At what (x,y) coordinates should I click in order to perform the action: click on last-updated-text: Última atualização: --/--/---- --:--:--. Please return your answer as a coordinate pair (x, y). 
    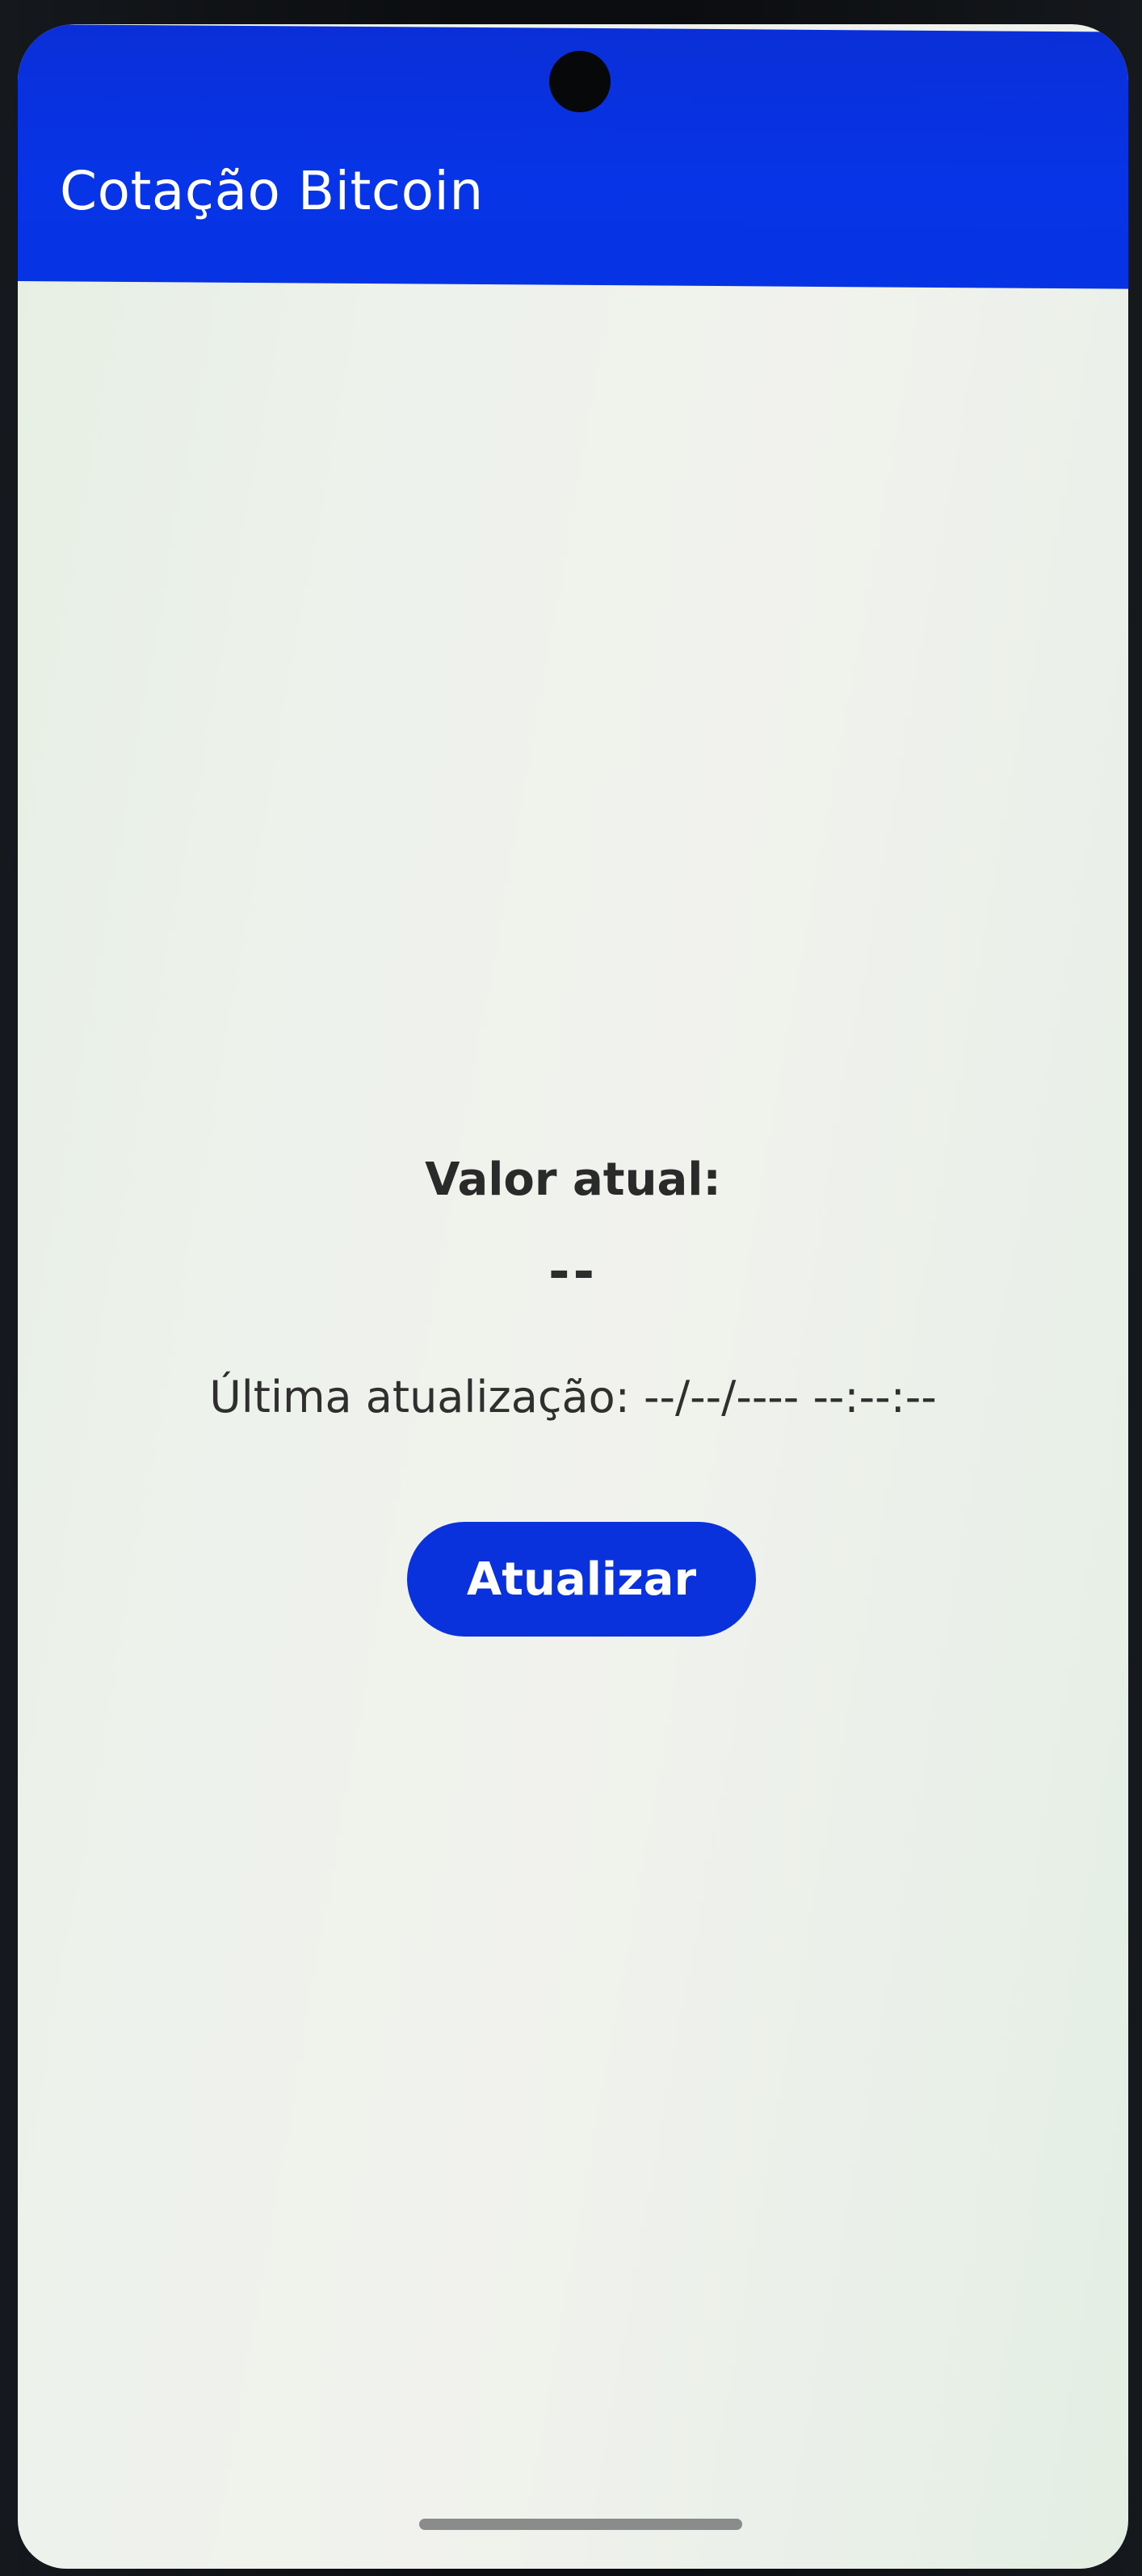
    Looking at the image, I should click on (573, 1397).